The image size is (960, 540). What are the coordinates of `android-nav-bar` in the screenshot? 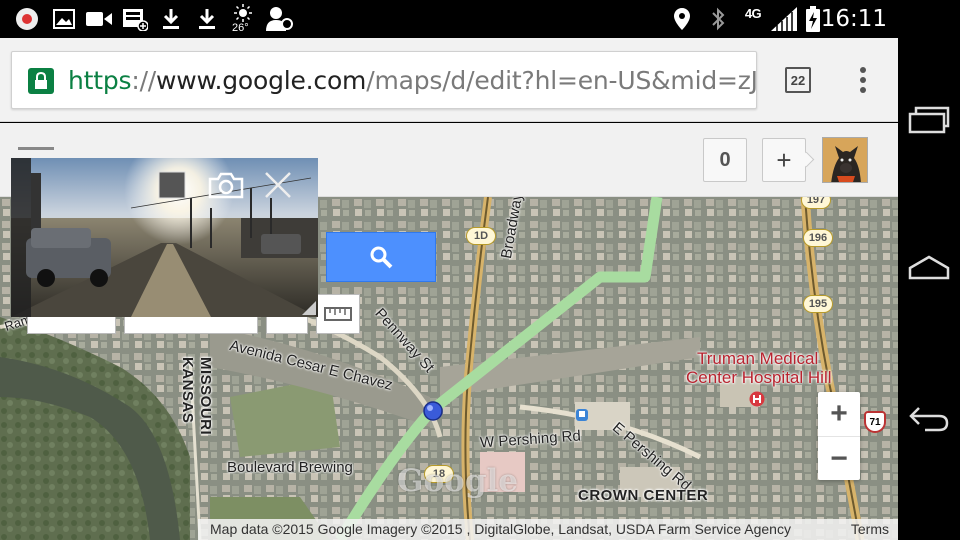 It's located at (929, 289).